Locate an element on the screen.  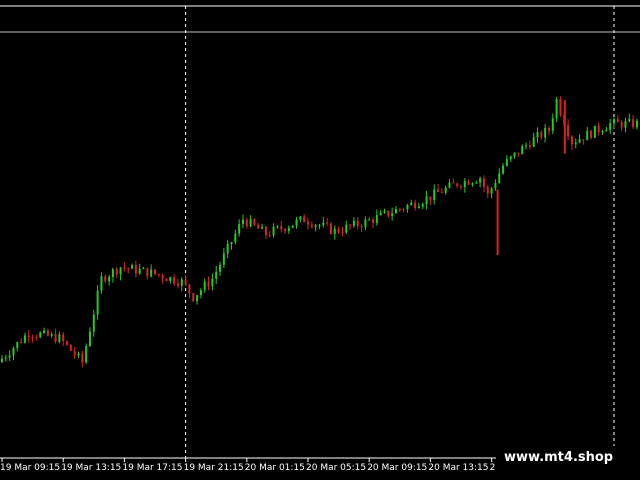
x-tick-label: 20 Mar 01:15 is located at coordinates (275, 468).